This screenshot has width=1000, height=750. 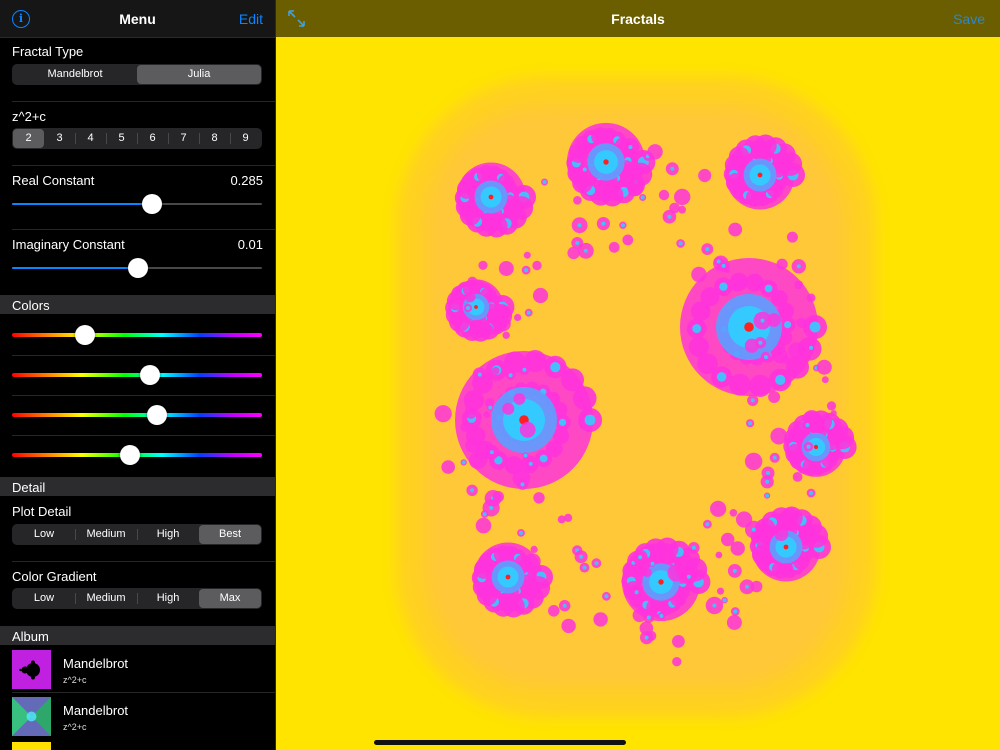 I want to click on save-button: Save, so click(x=969, y=19).